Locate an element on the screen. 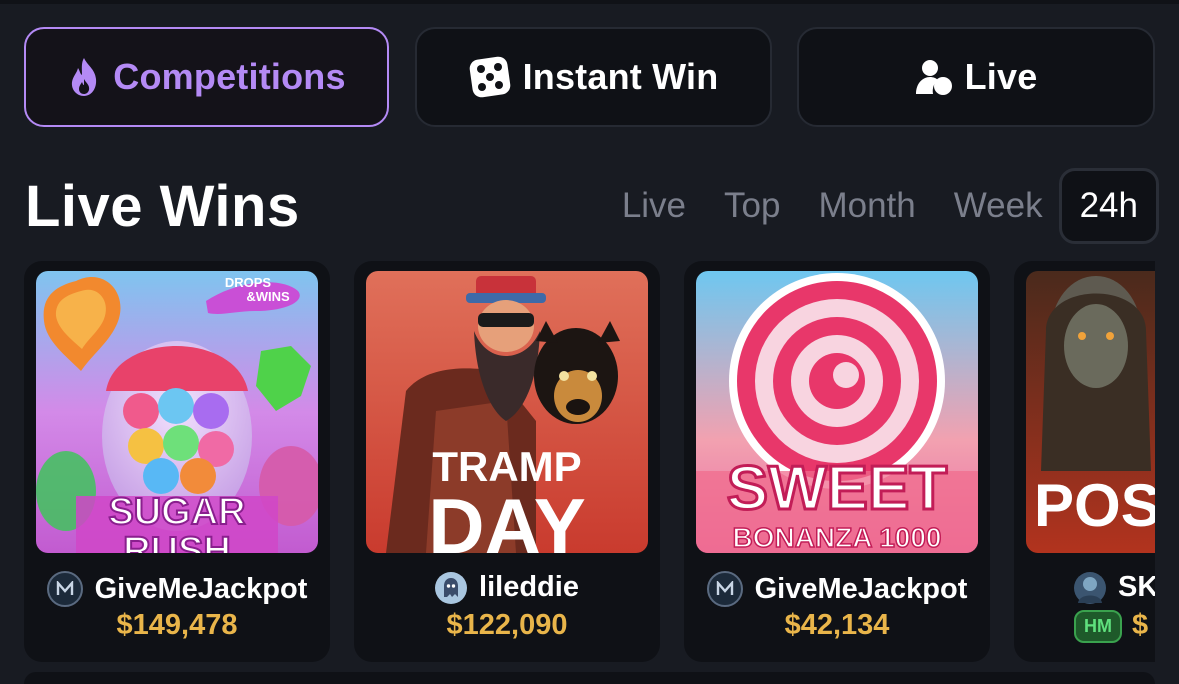 The image size is (1179, 684). time-filter-tabs: Live Top Month Week 24h is located at coordinates (871, 206).